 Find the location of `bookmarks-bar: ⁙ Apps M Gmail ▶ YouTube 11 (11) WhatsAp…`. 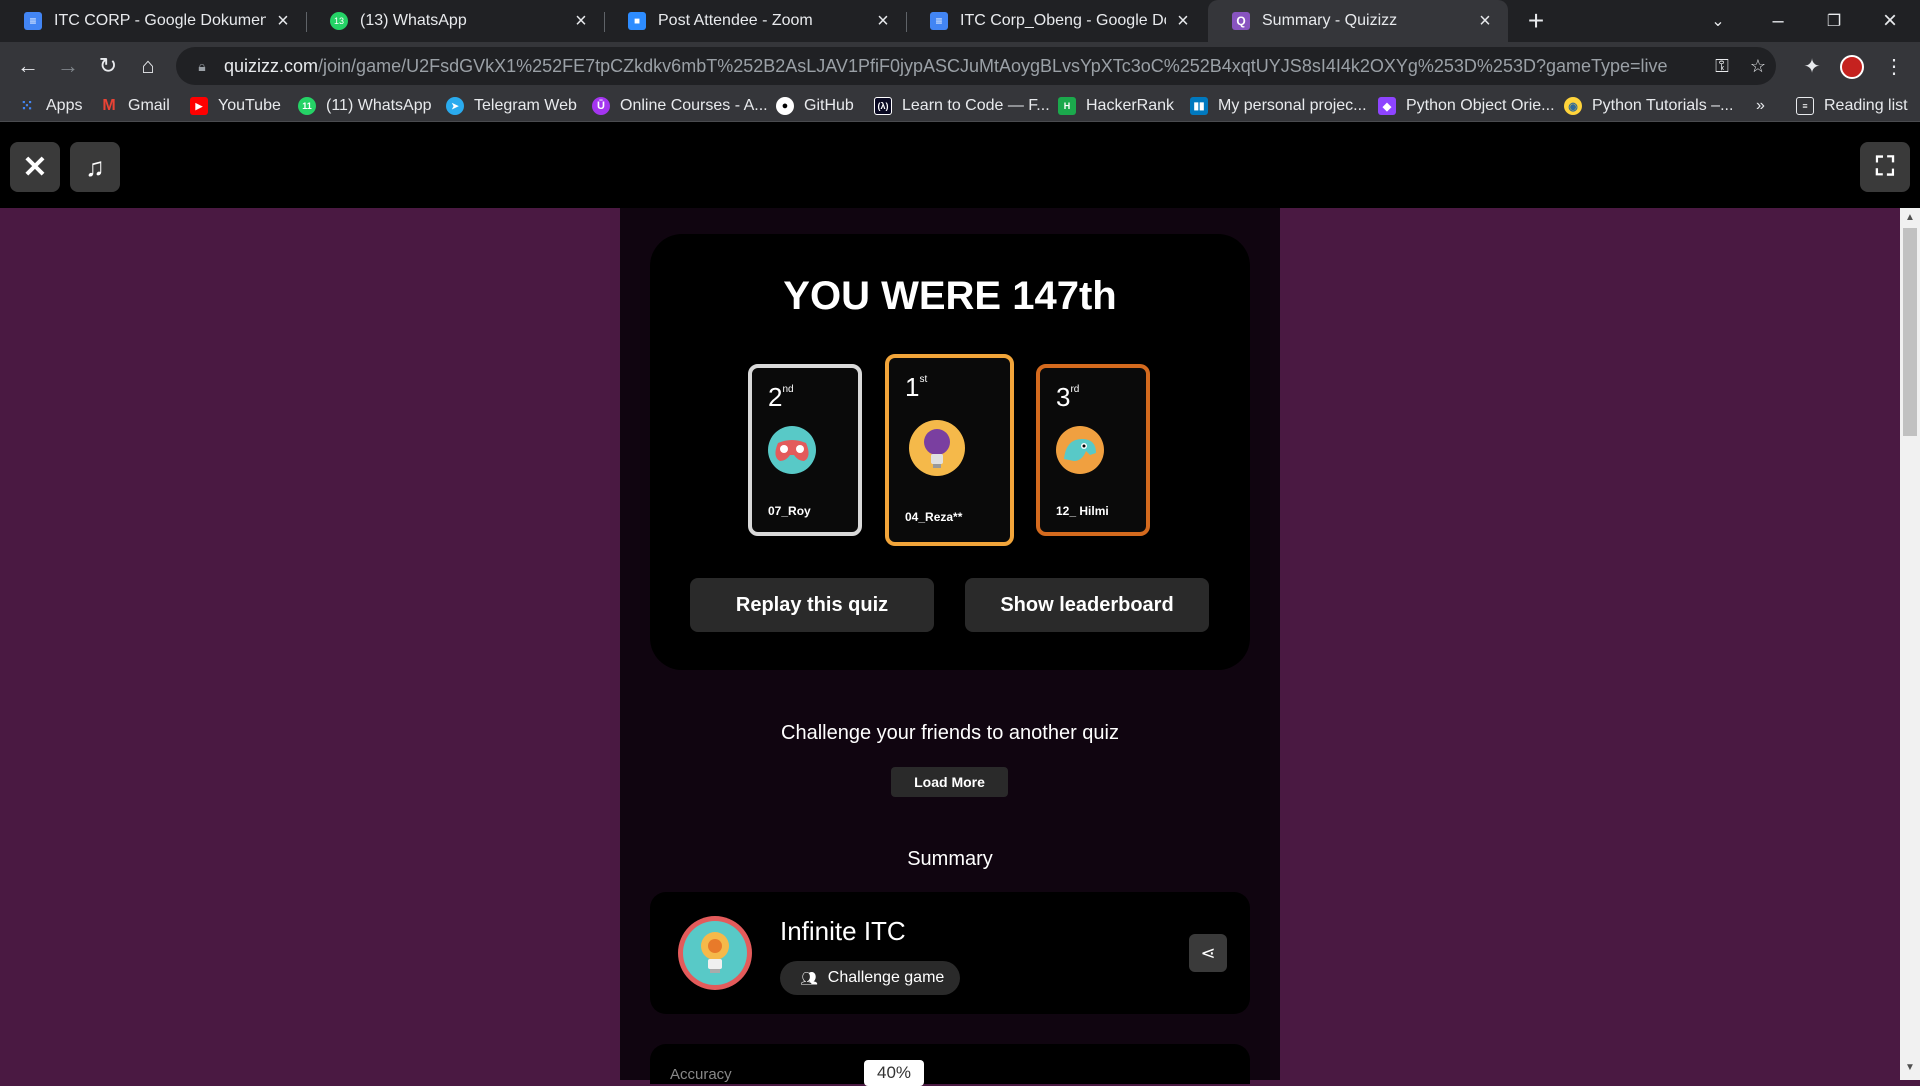

bookmarks-bar: ⁙ Apps M Gmail ▶ YouTube 11 (11) WhatsAp… is located at coordinates (960, 106).